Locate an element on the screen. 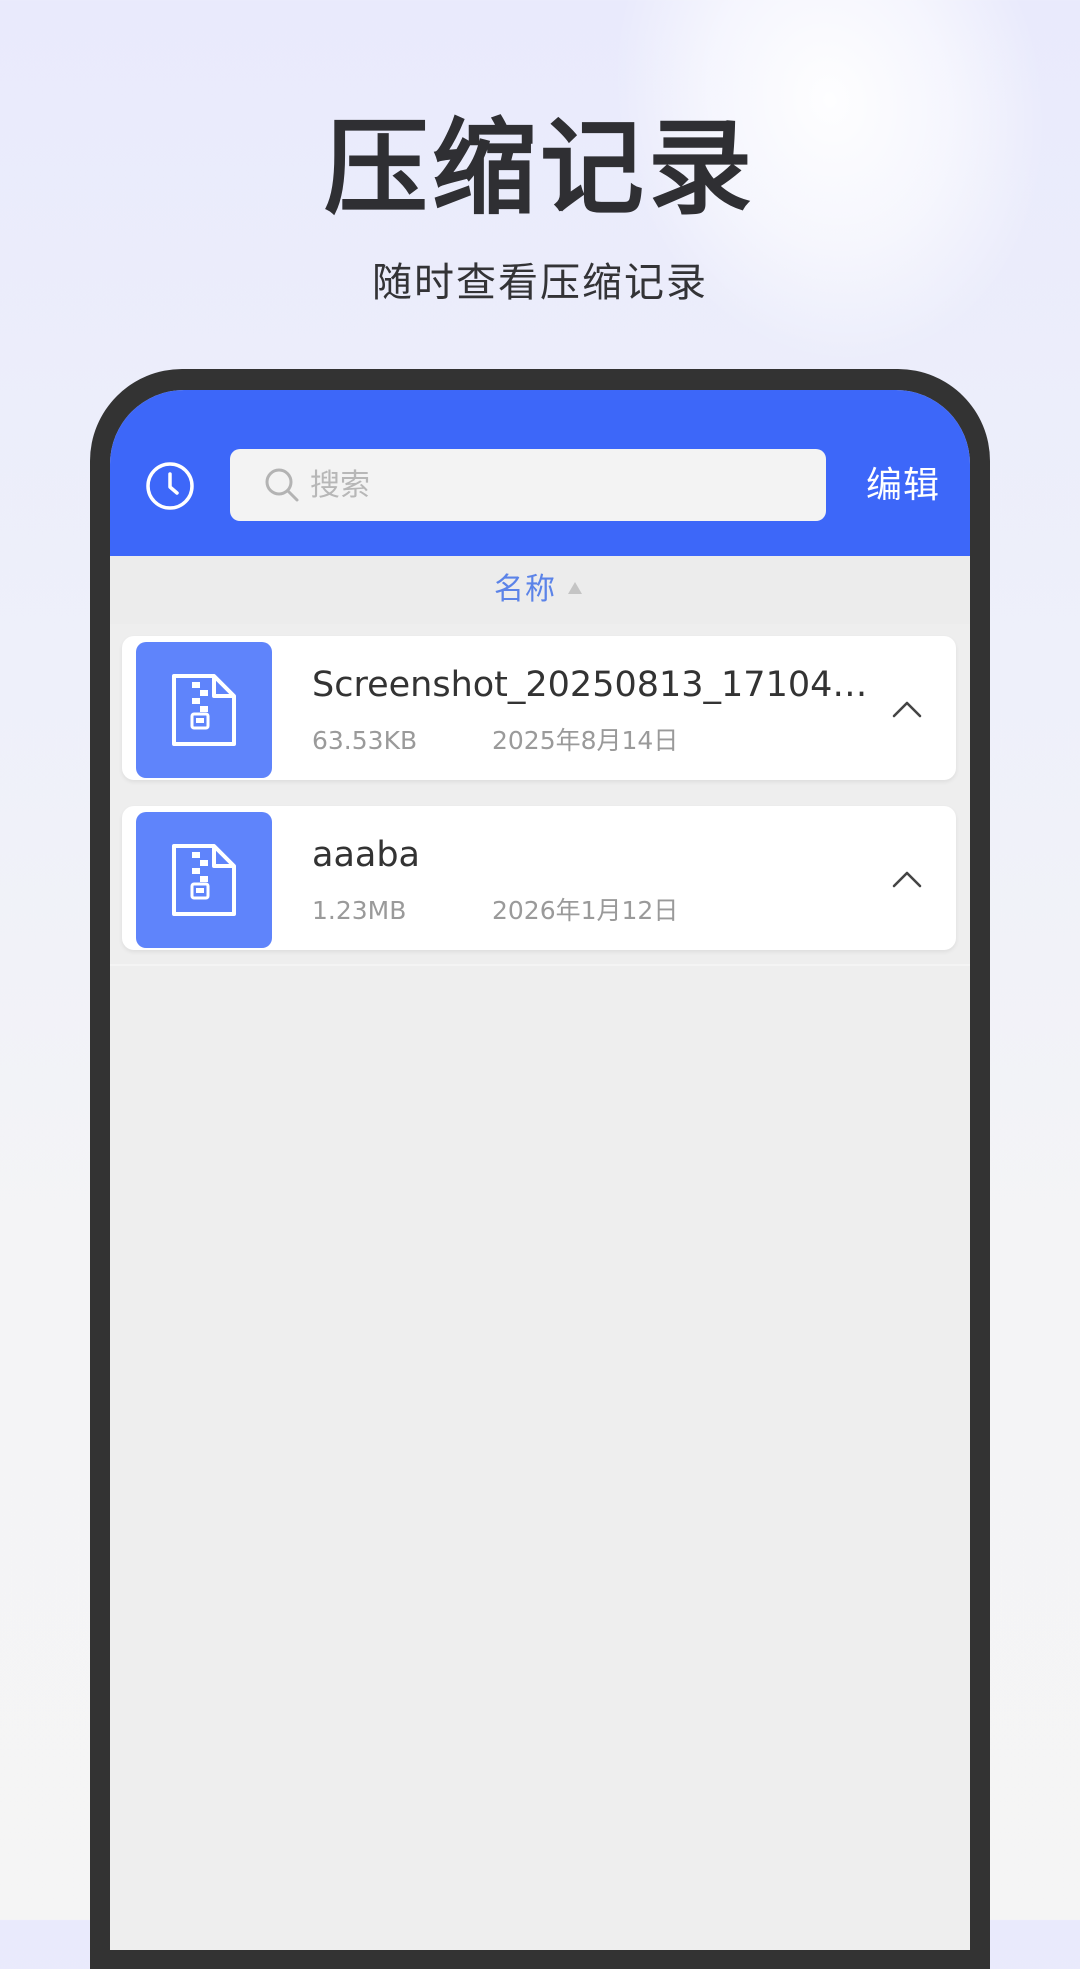  sort-by-name-button: 名称 is located at coordinates (538, 590).